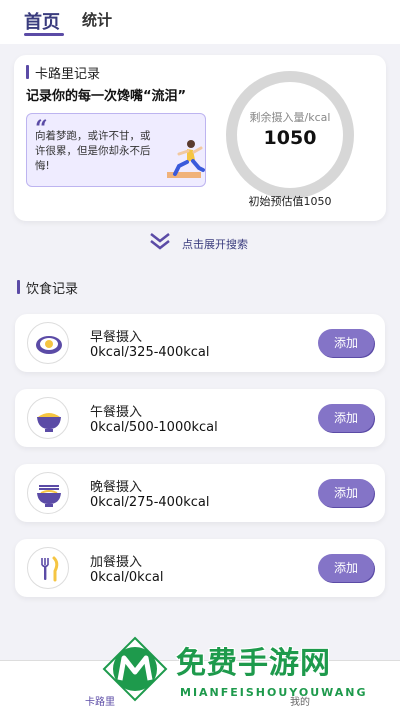  What do you see at coordinates (97, 19) in the screenshot?
I see `tab-statistics: 统计` at bounding box center [97, 19].